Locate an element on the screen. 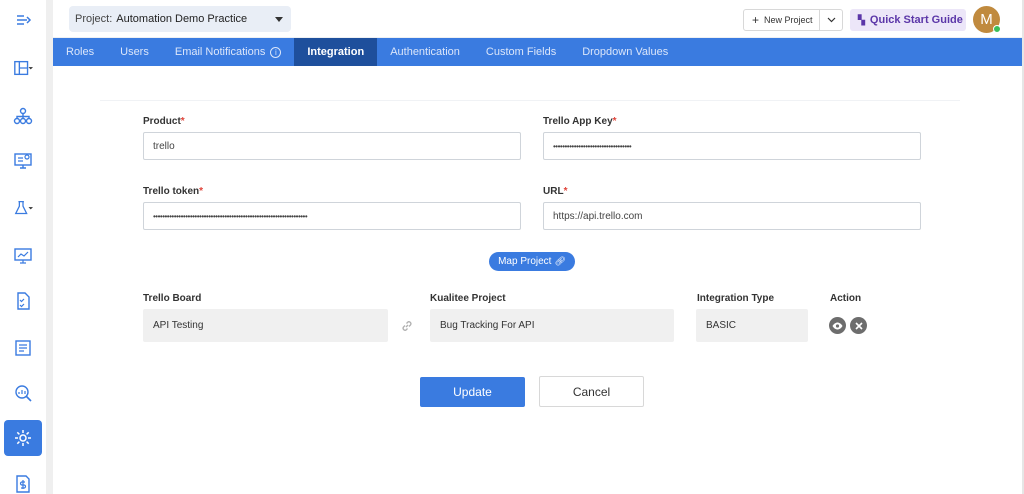 Image resolution: width=1024 pixels, height=494 pixels. quick-start-guide-button: ▚ Quick Start Guide is located at coordinates (908, 20).